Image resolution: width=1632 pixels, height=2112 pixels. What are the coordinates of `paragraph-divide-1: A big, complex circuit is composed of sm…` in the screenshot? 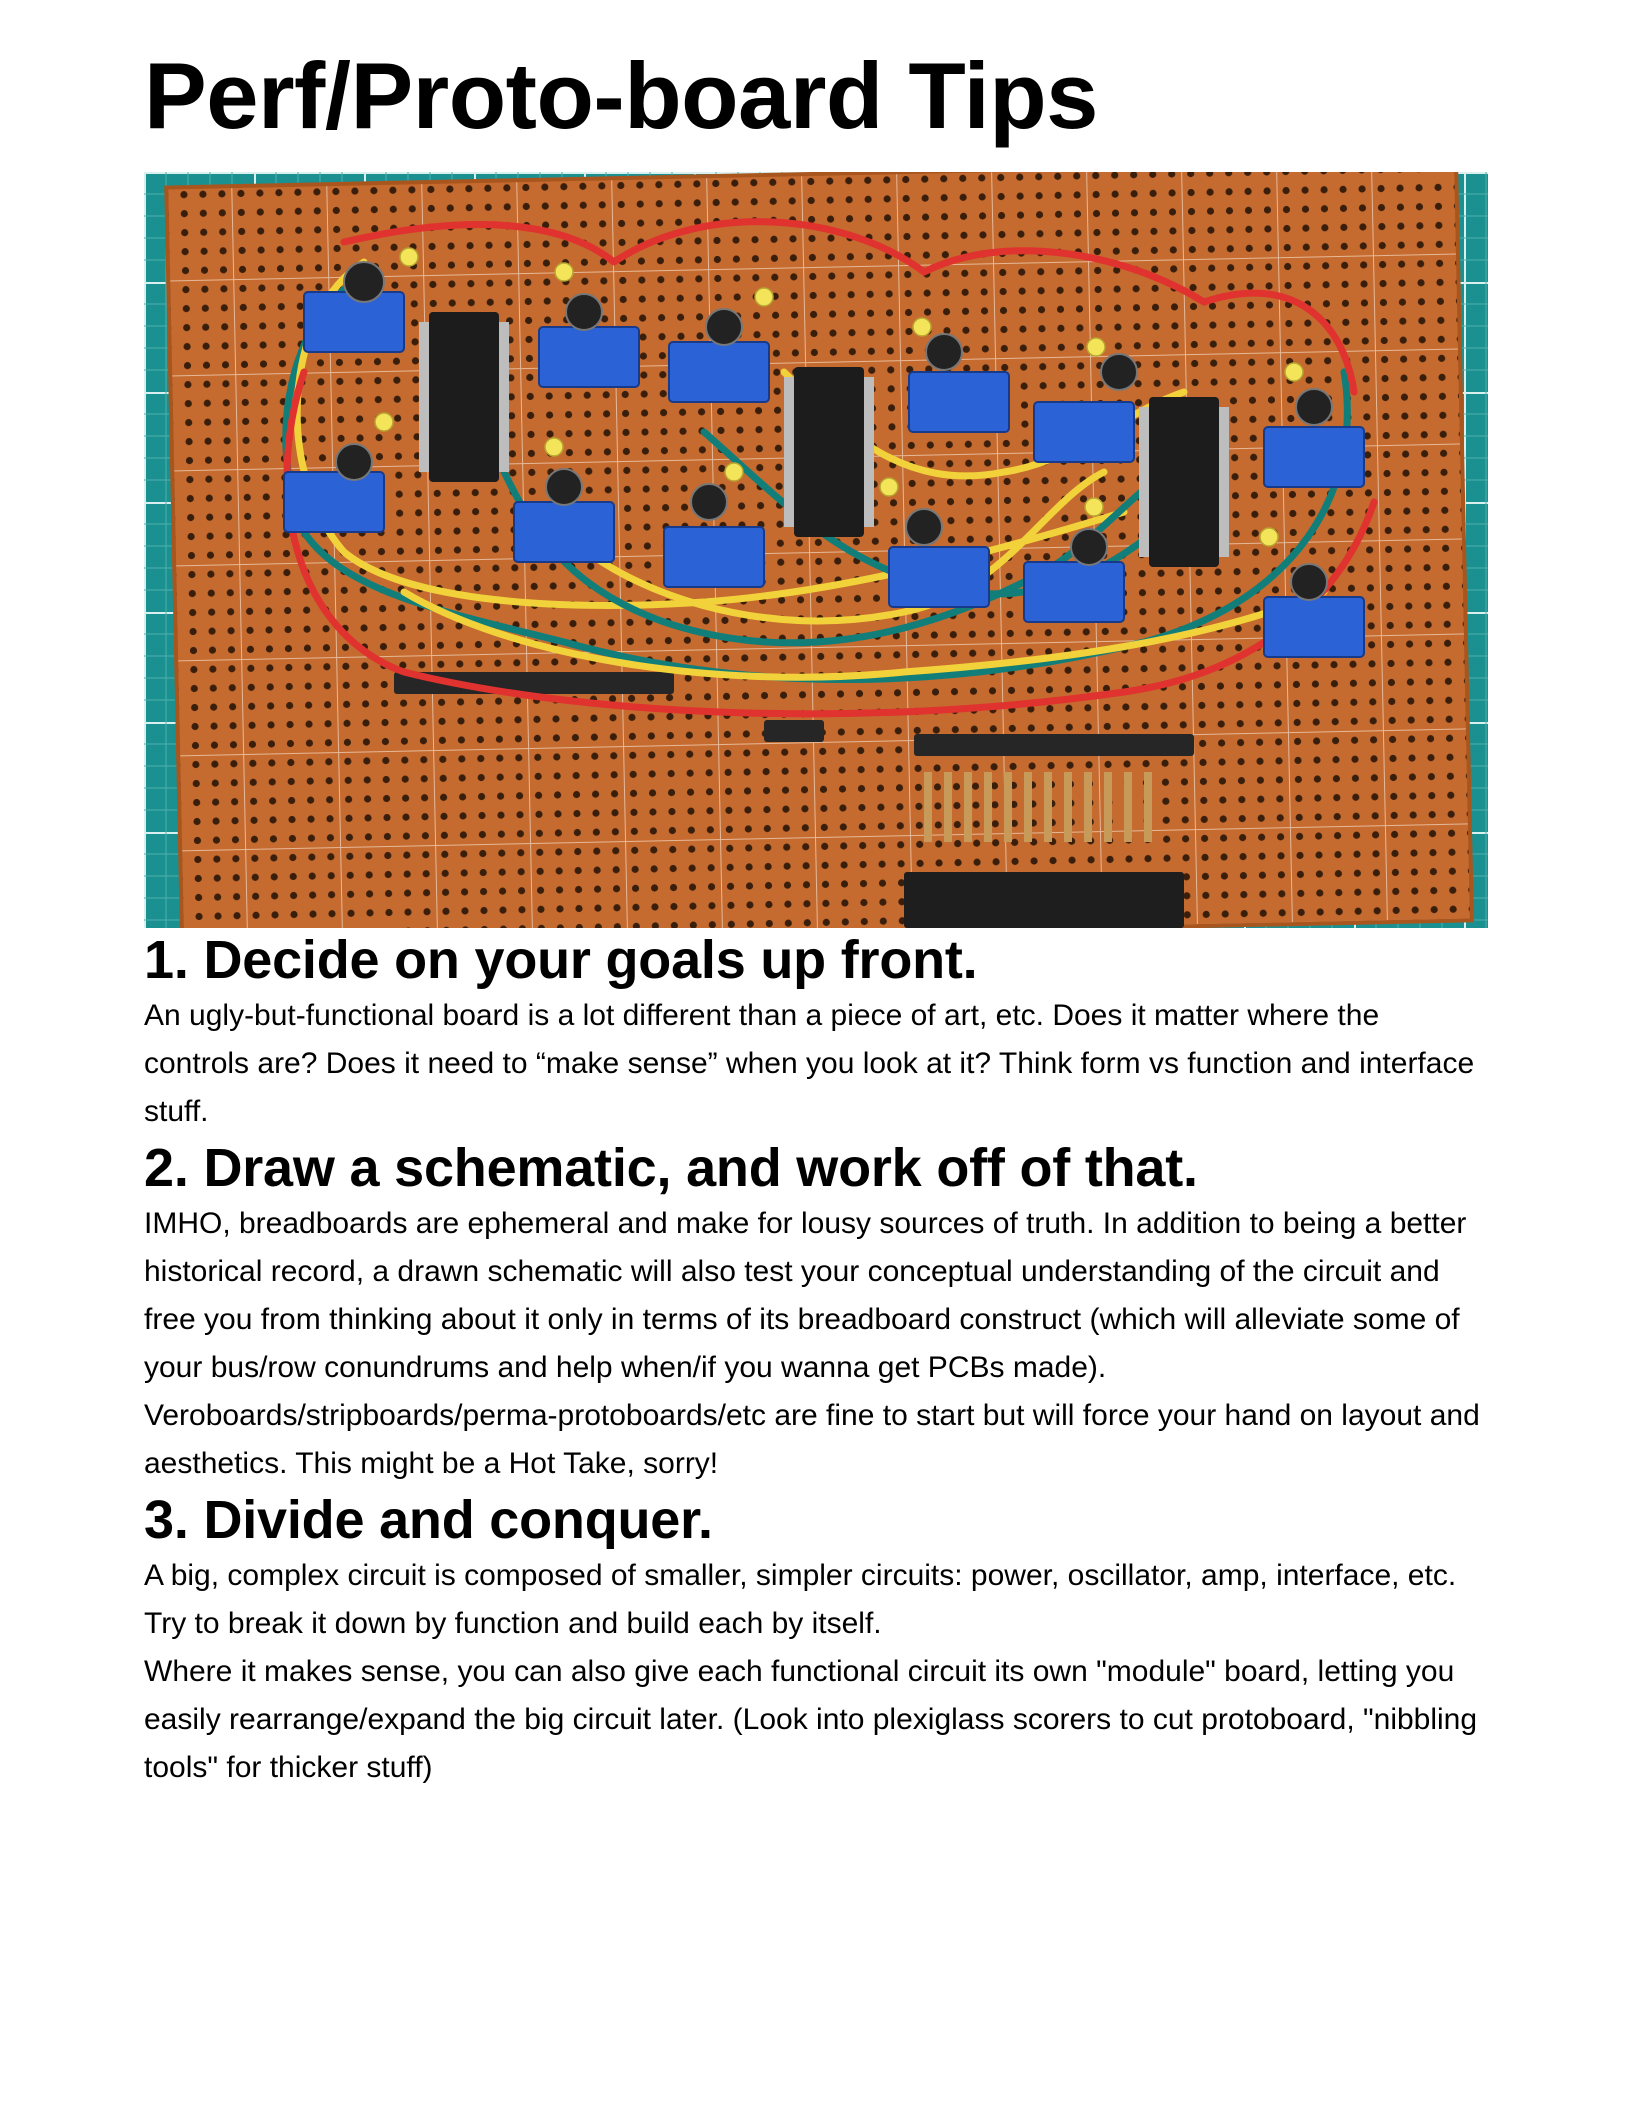 It's located at (800, 1599).